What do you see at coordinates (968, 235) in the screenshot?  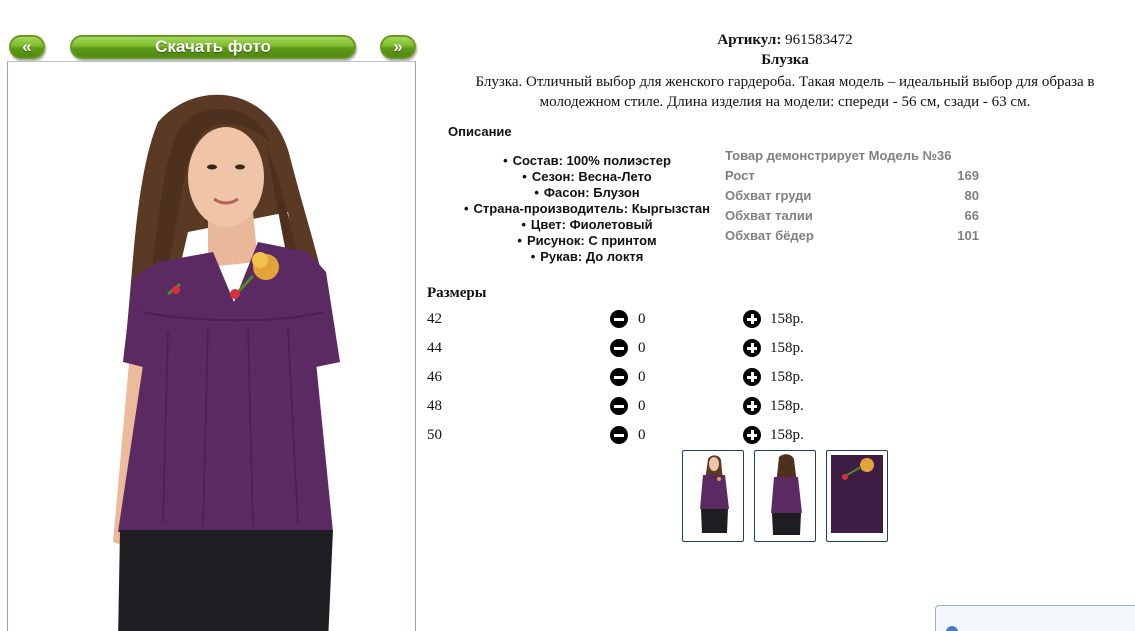 I see `measurement-value: 101` at bounding box center [968, 235].